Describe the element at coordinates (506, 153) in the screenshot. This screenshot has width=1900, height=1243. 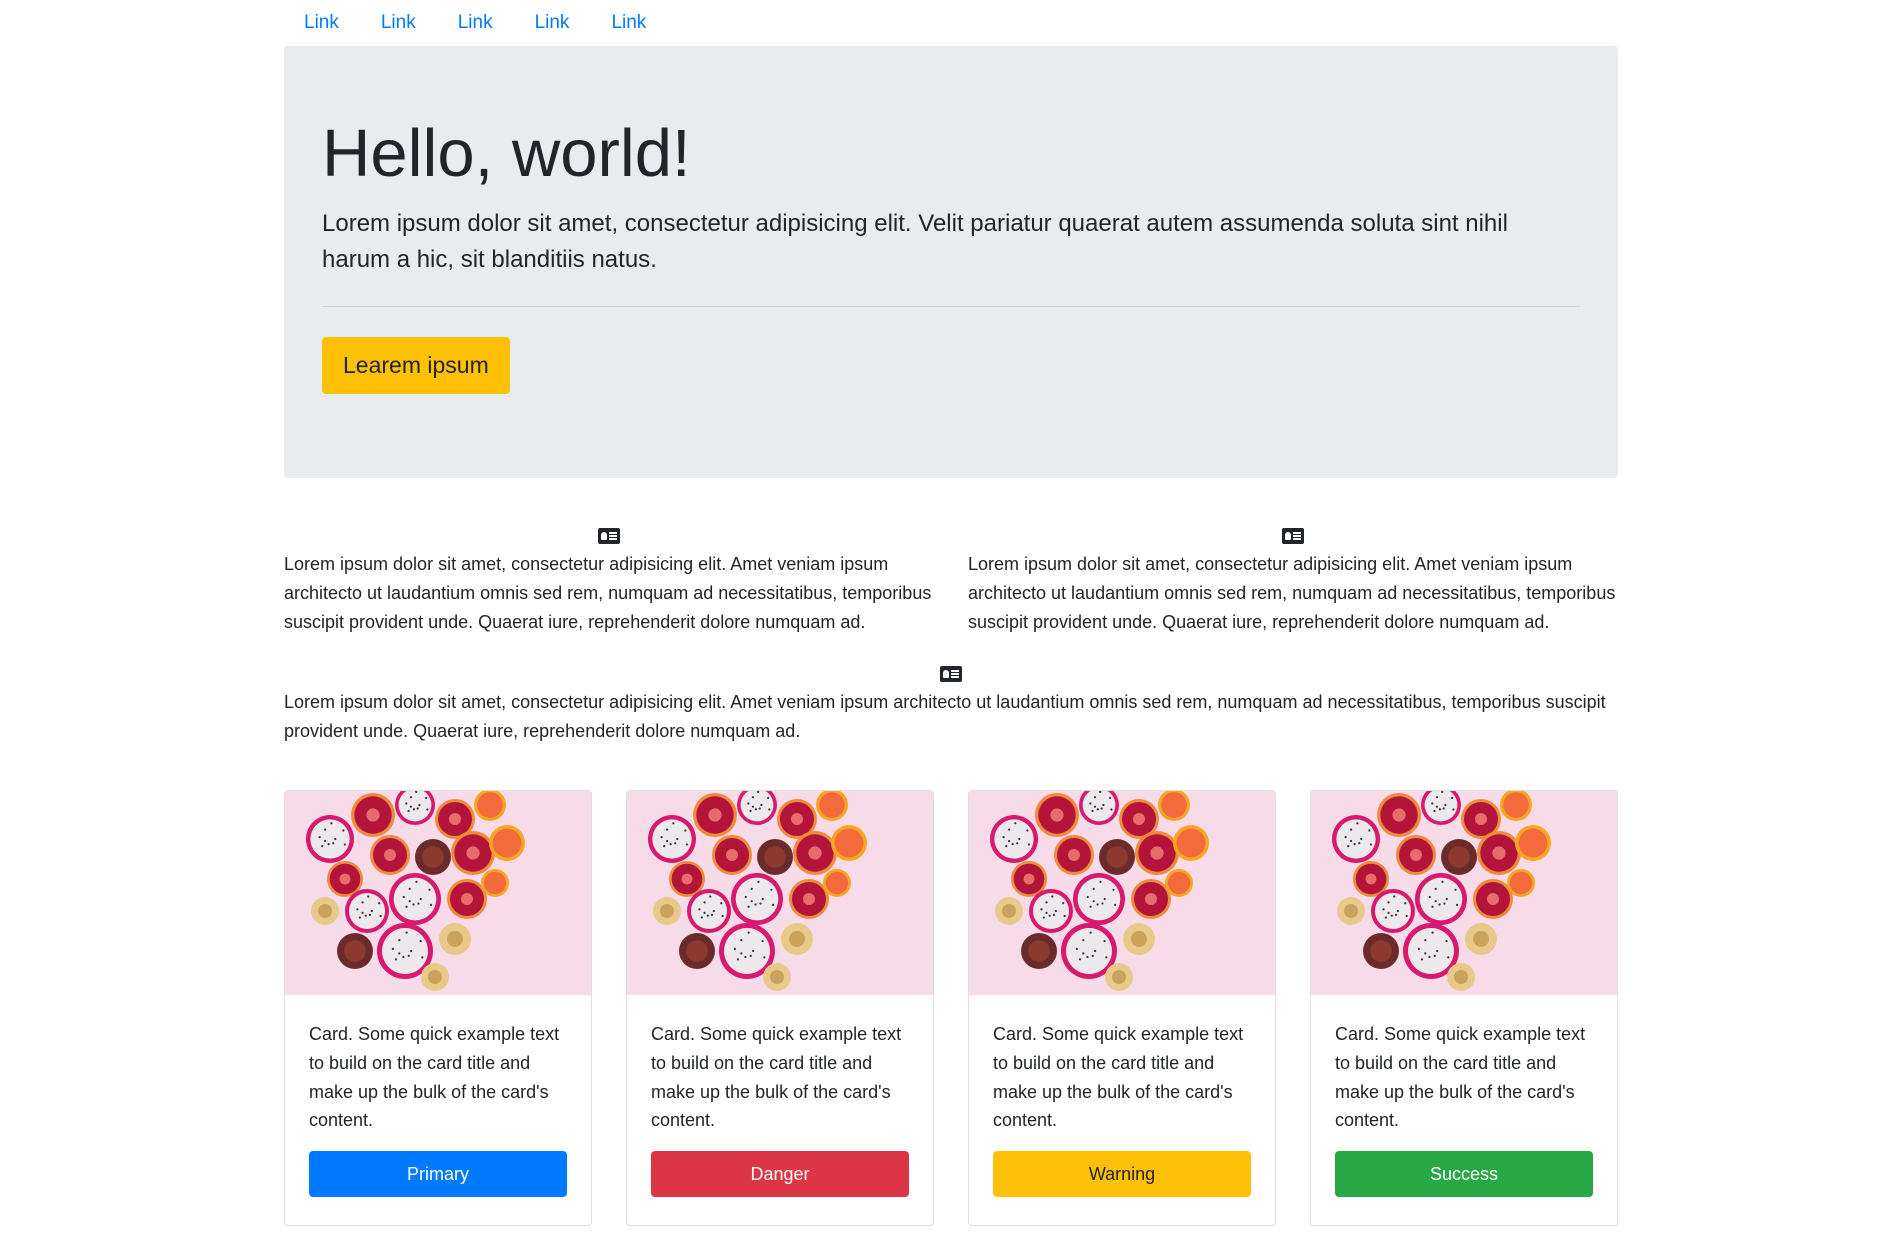
I see `jumbotron-title: Hello, world!` at that location.